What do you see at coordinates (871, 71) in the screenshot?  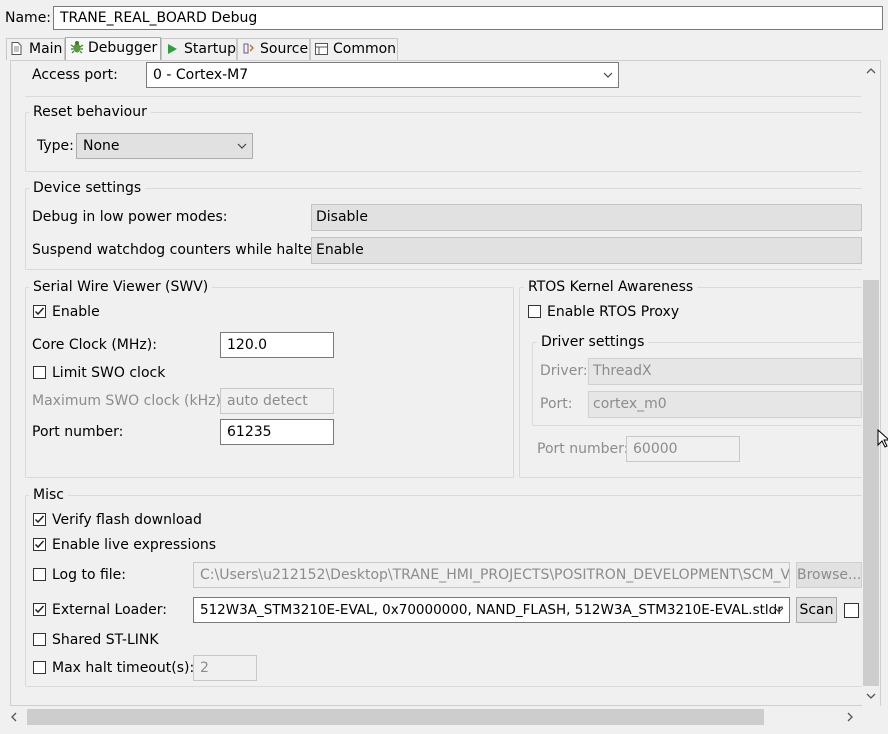 I see `scroll-up-icon` at bounding box center [871, 71].